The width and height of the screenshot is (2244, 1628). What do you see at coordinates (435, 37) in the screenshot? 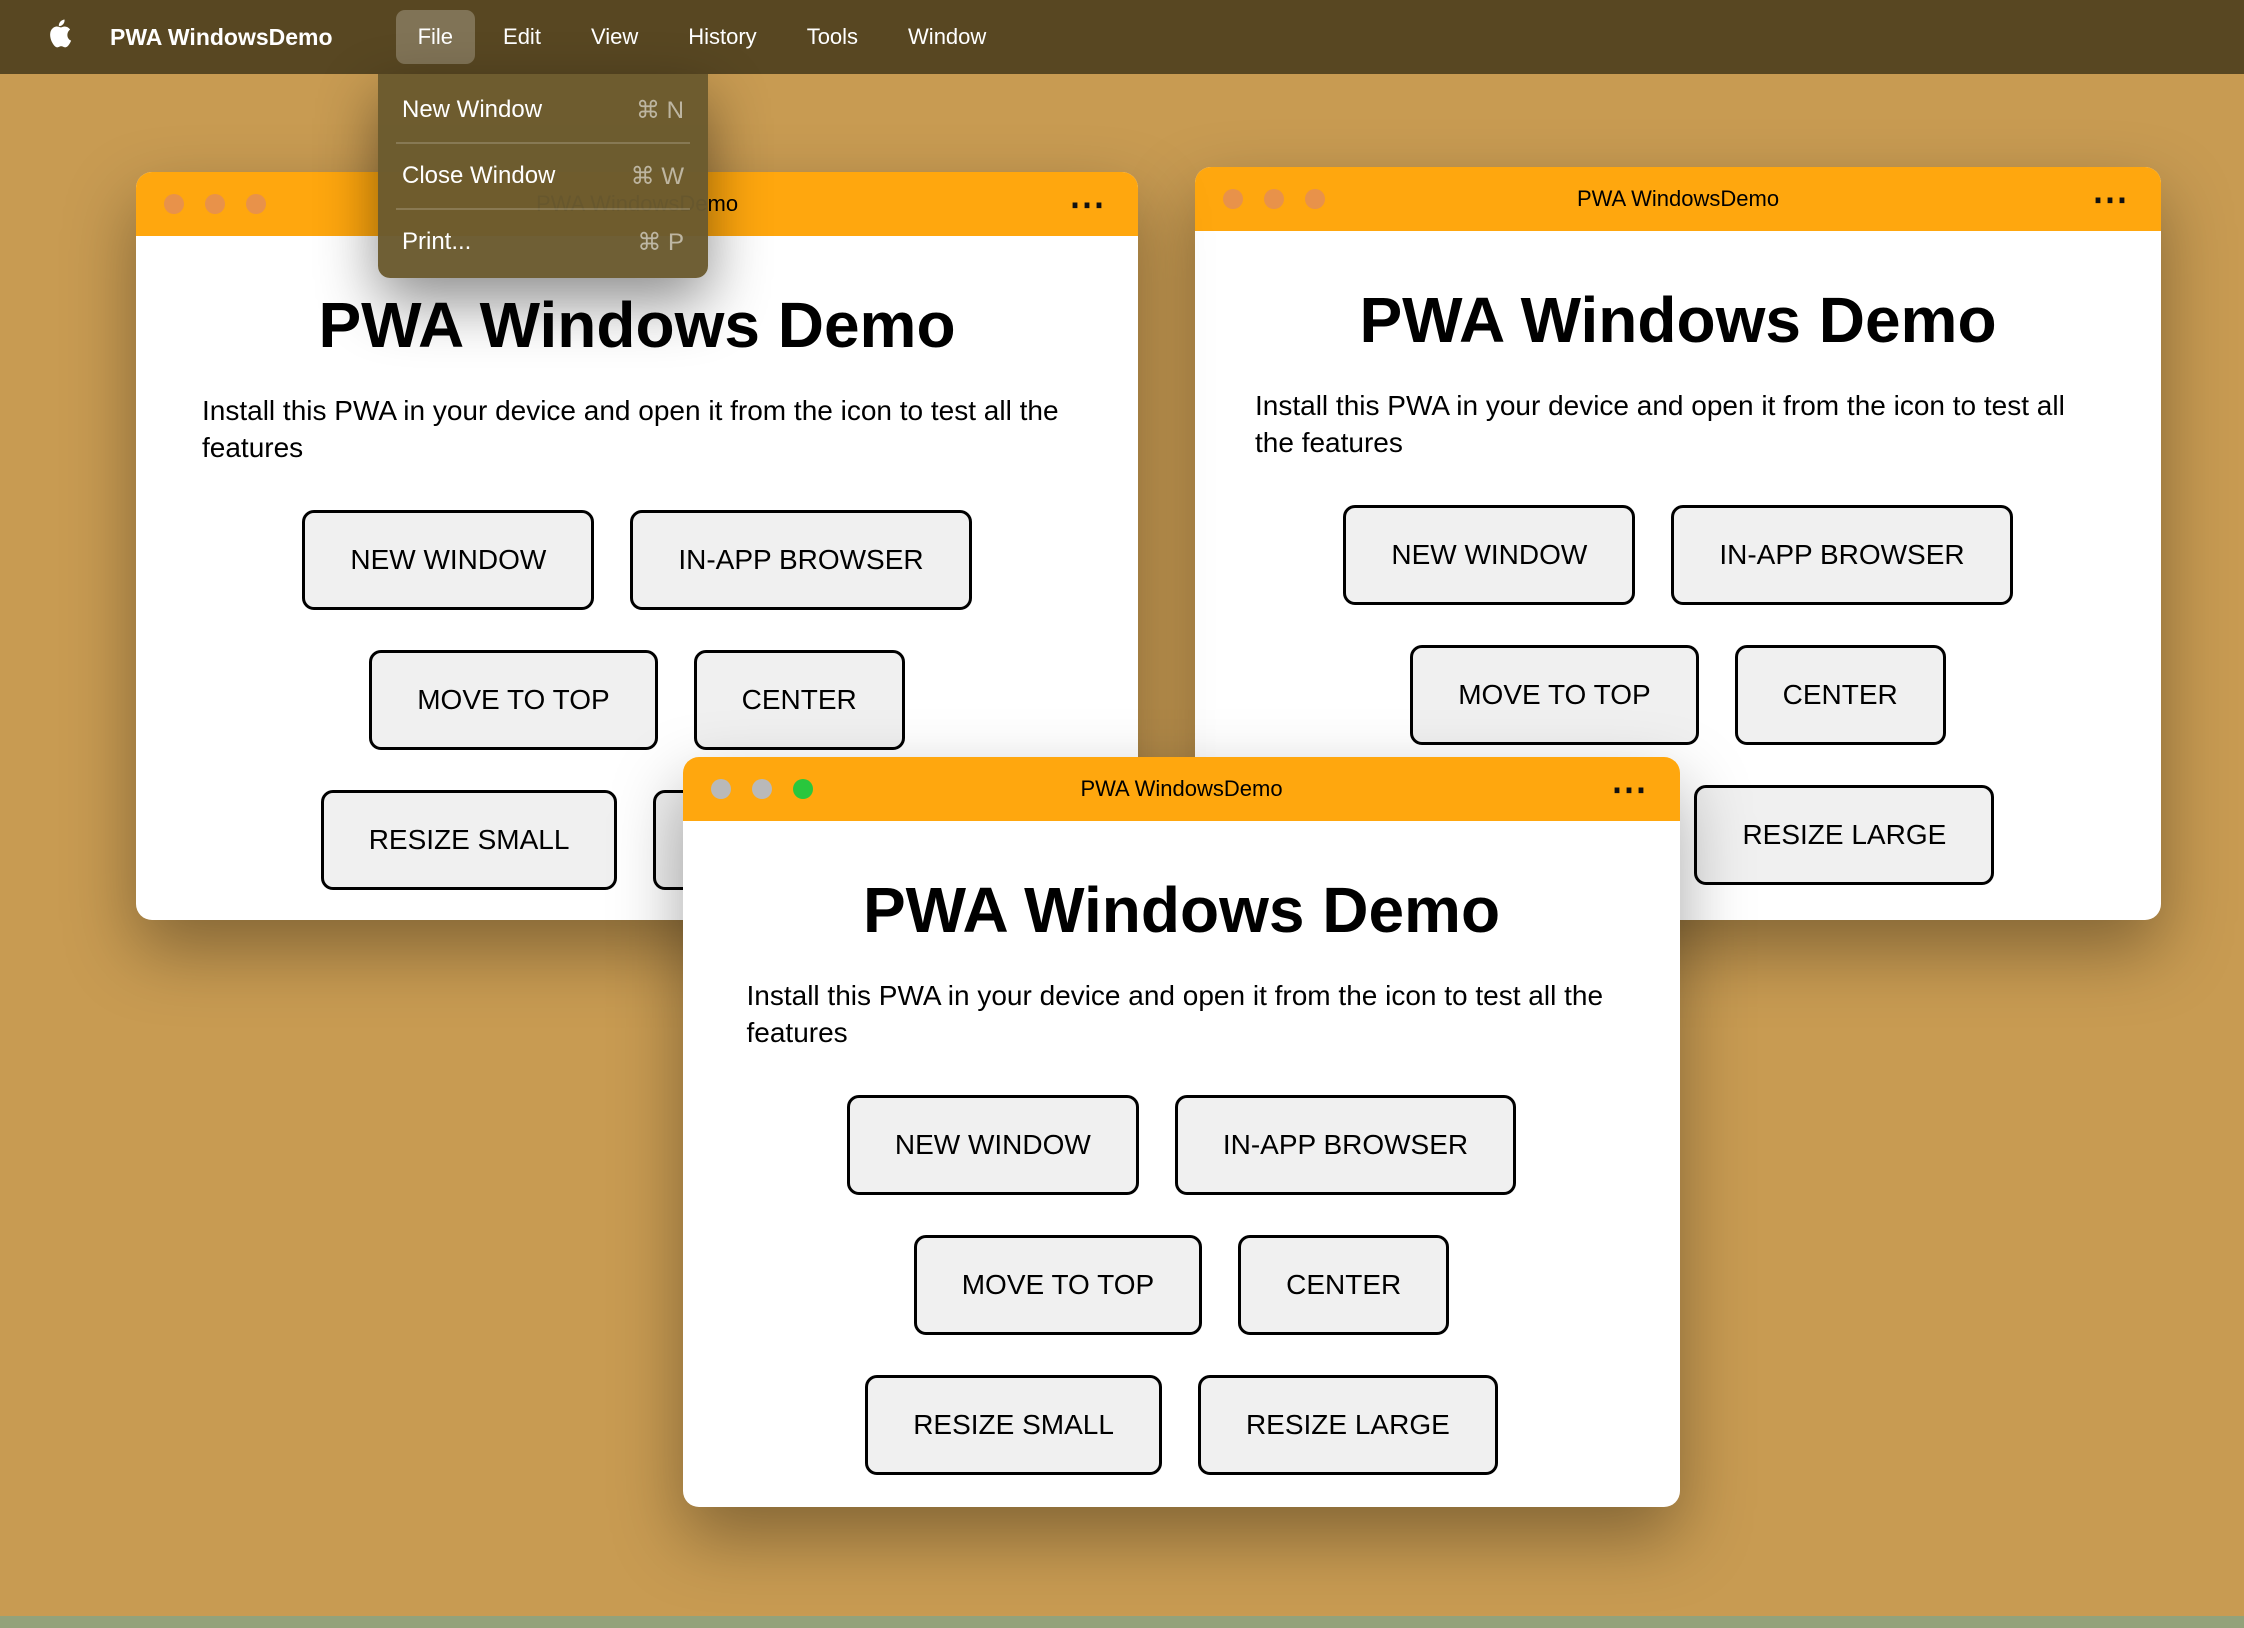
I see `menubar-item-file: File` at bounding box center [435, 37].